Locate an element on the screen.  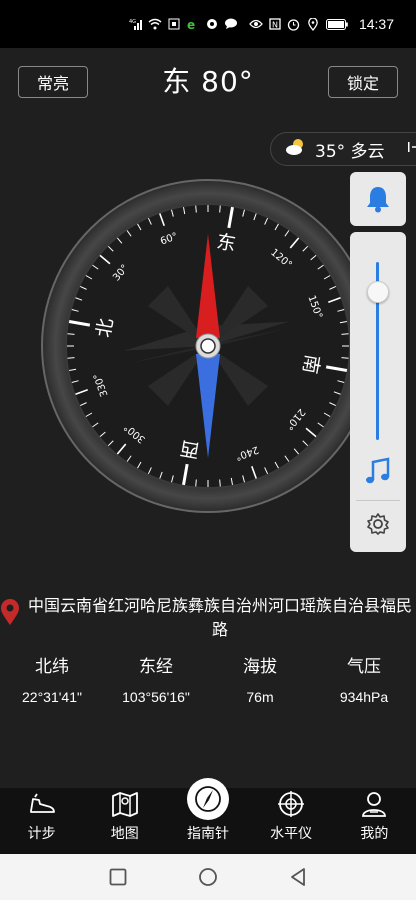
triangle-back-icon is located at coordinates (298, 877).